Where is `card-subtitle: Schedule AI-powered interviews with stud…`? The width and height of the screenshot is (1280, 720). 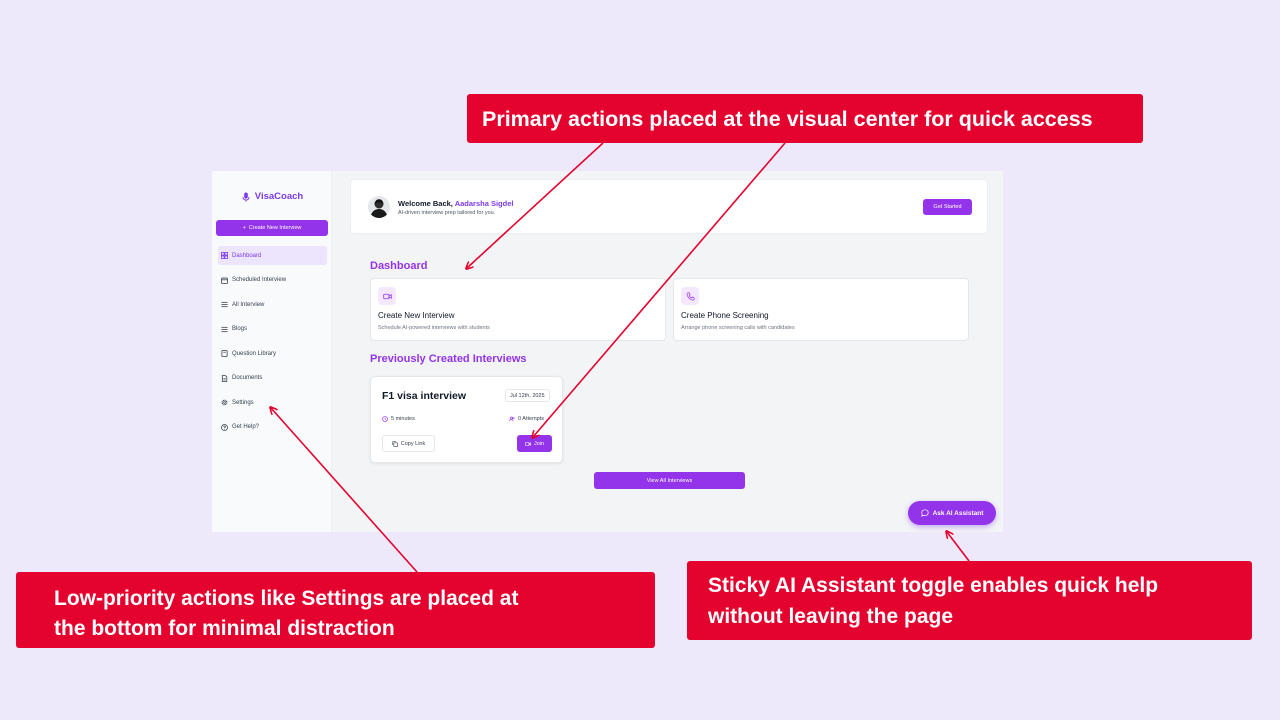
card-subtitle: Schedule AI-powered interviews with stud… is located at coordinates (434, 328).